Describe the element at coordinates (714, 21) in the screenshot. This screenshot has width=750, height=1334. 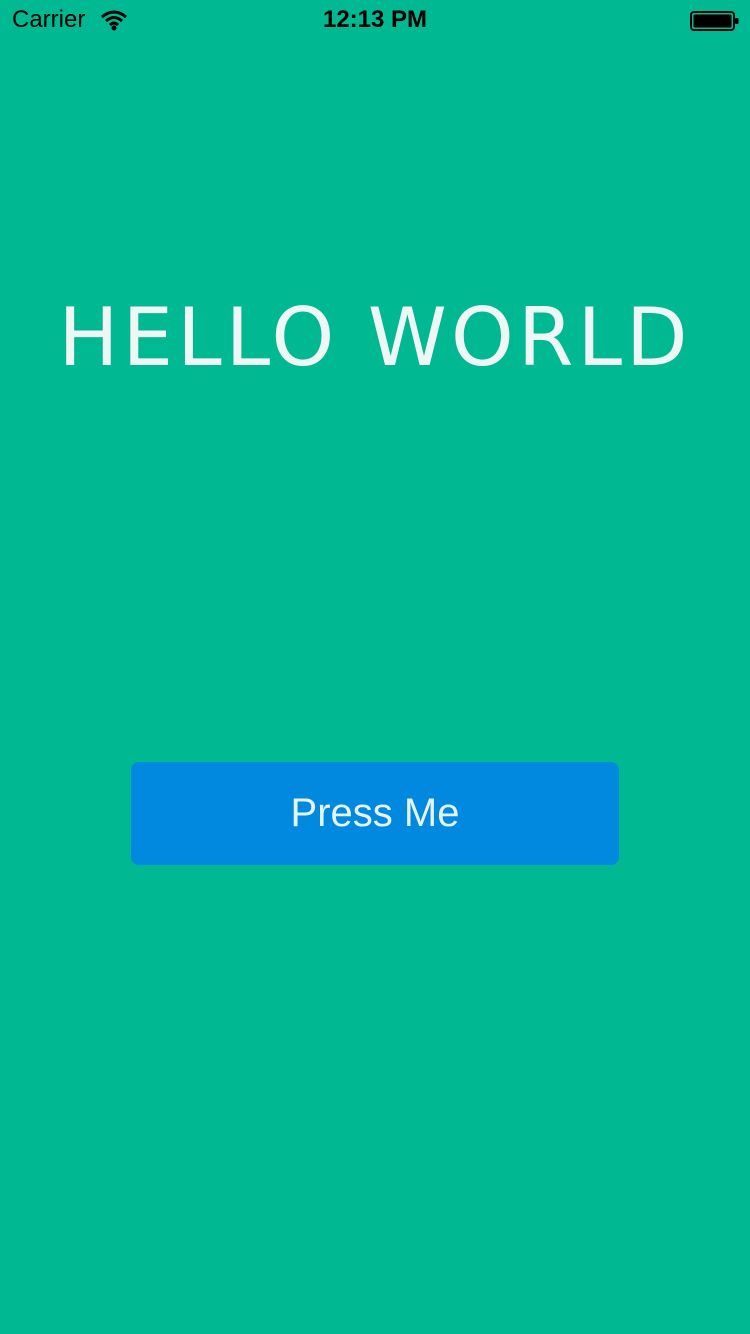
I see `battery-icon` at that location.